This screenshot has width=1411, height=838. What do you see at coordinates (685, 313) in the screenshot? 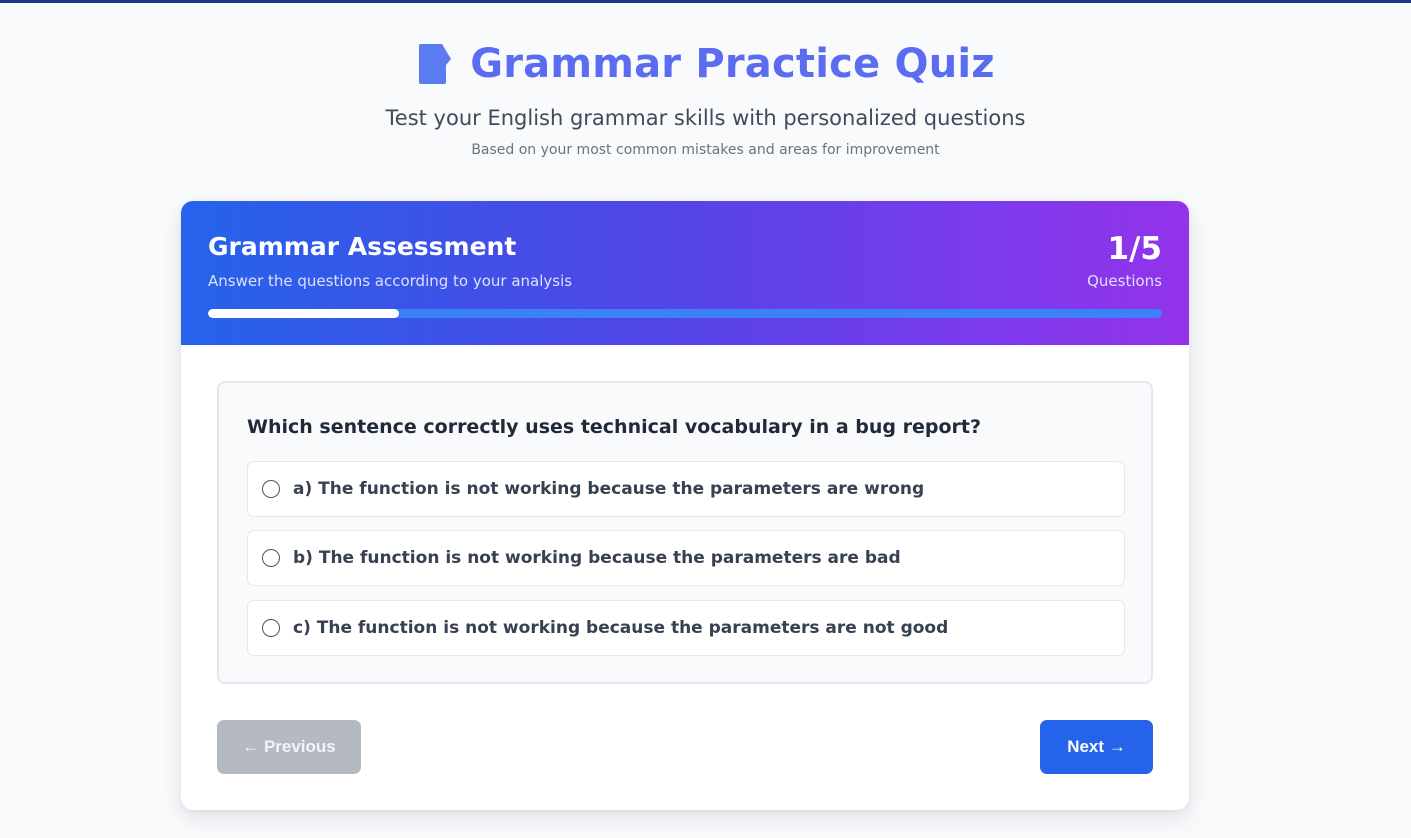
I see `progress-bar` at bounding box center [685, 313].